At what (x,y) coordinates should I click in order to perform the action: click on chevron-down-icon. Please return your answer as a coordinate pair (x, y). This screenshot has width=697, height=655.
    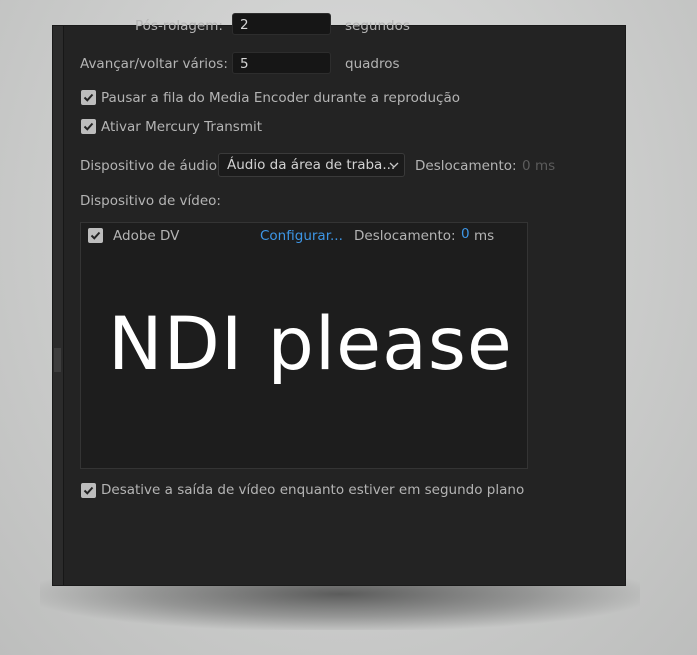
    Looking at the image, I should click on (394, 165).